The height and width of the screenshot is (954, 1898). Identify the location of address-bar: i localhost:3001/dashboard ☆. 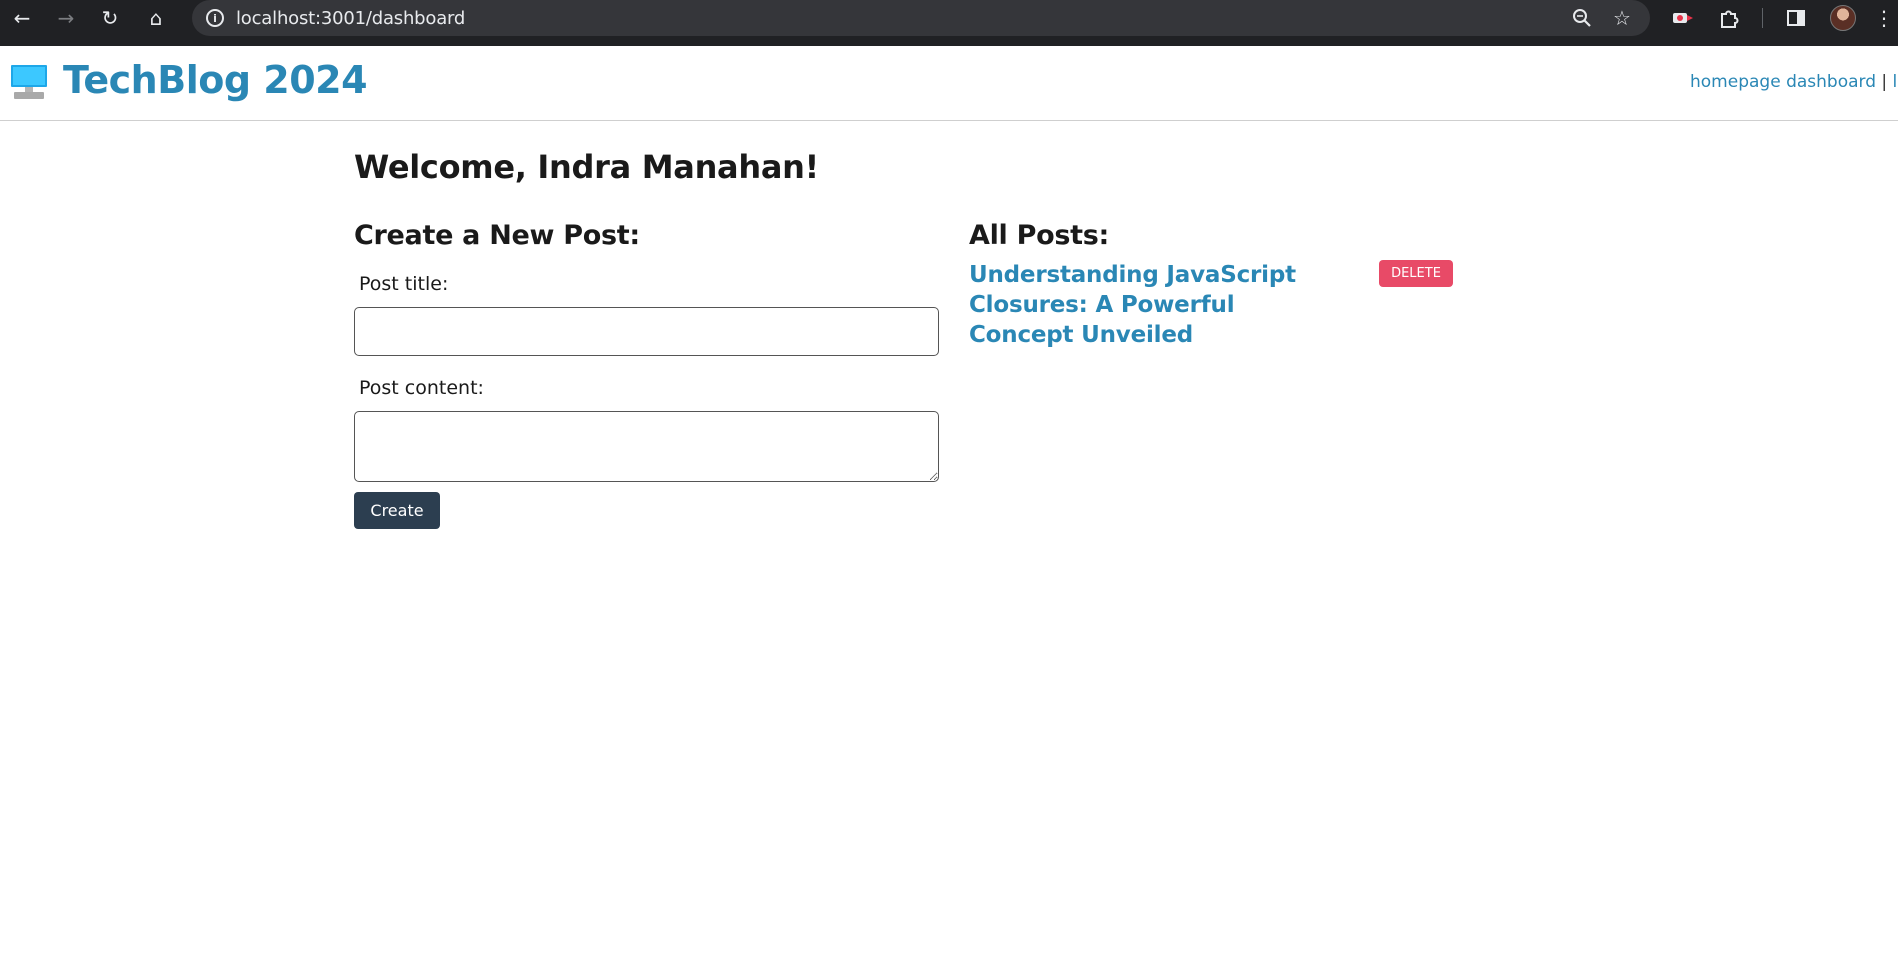
(921, 18).